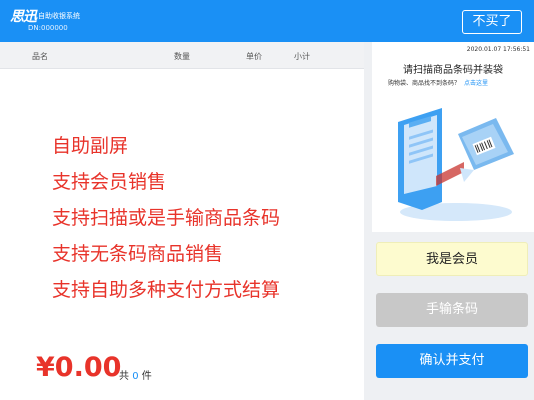 The height and width of the screenshot is (400, 534). Describe the element at coordinates (498, 49) in the screenshot. I see `datetime: 2020.01.07 17:56:51` at that location.